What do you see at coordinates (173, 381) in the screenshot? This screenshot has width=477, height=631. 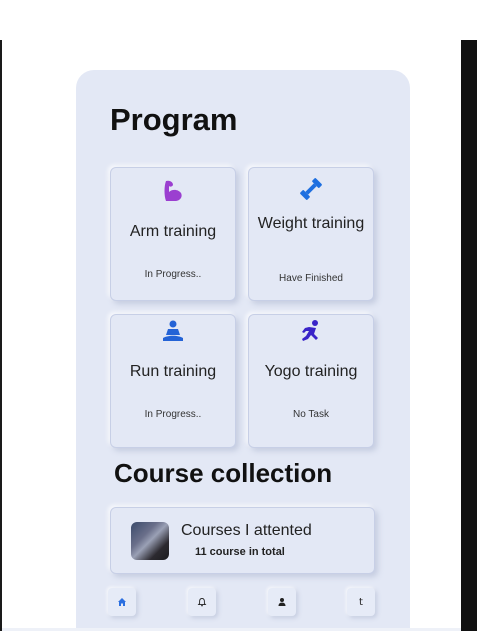 I see `program-card-run: Run training In Progress..` at bounding box center [173, 381].